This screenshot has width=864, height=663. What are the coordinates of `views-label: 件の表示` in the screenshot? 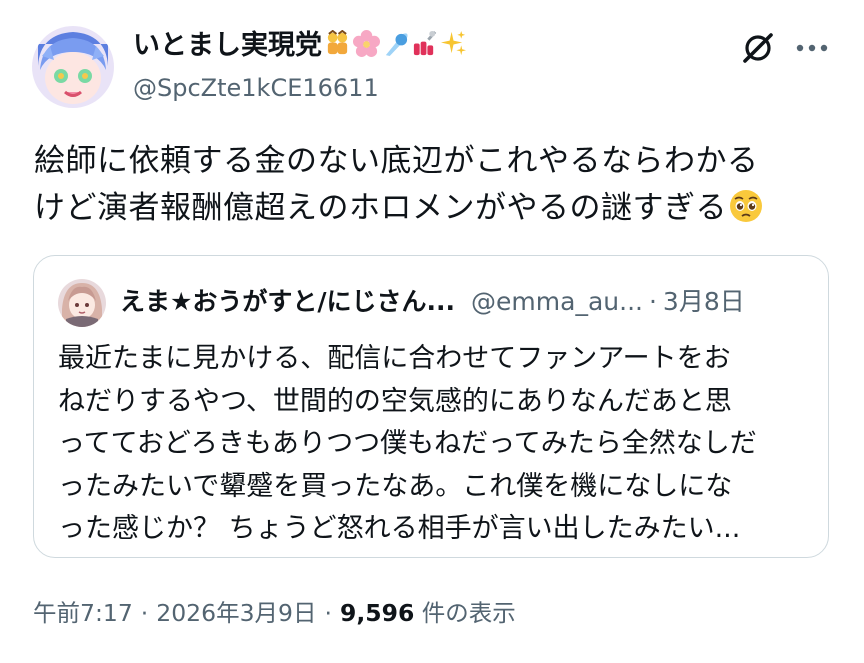 It's located at (468, 613).